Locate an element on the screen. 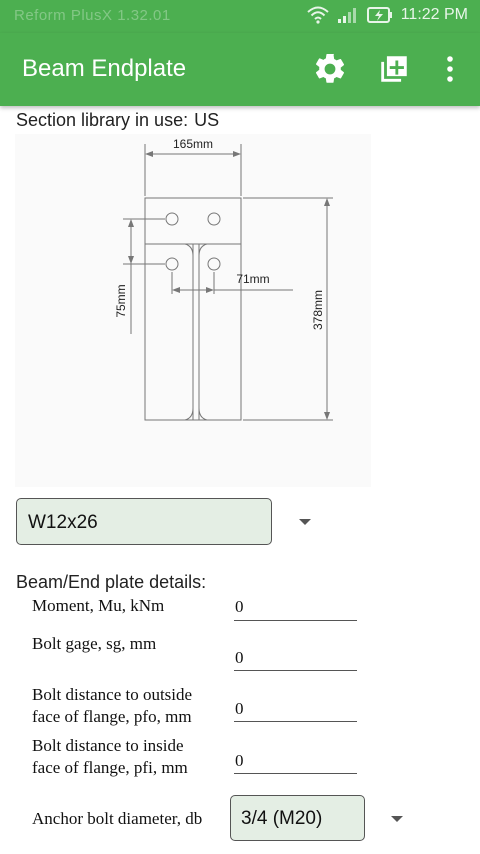 This screenshot has height=854, width=480. status-icons: 11:22 PM is located at coordinates (387, 15).